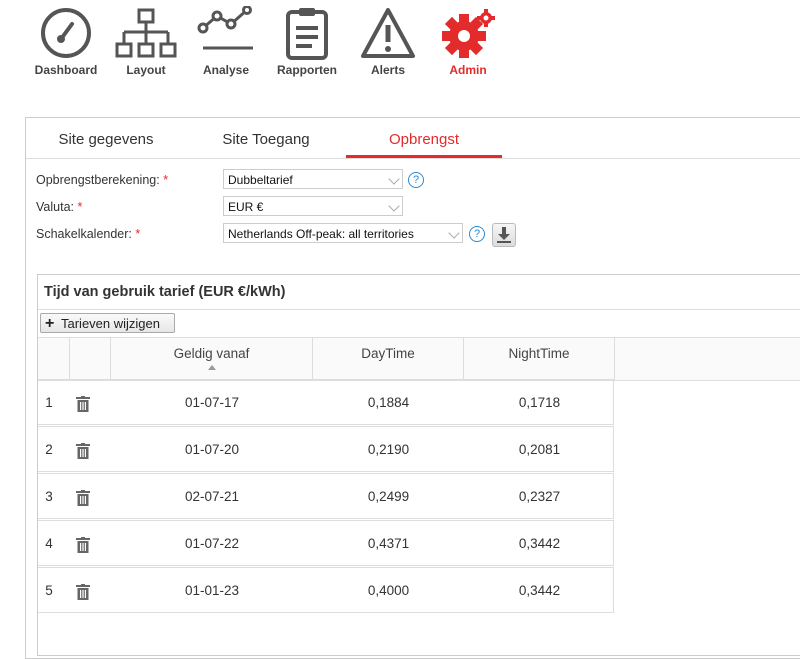  I want to click on row-index: 3, so click(49, 496).